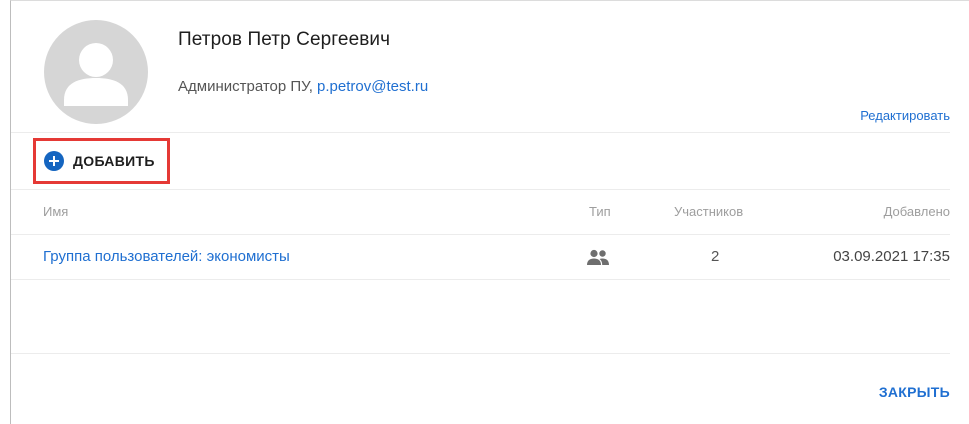  I want to click on user-role: Администратор ПУ,, so click(248, 86).